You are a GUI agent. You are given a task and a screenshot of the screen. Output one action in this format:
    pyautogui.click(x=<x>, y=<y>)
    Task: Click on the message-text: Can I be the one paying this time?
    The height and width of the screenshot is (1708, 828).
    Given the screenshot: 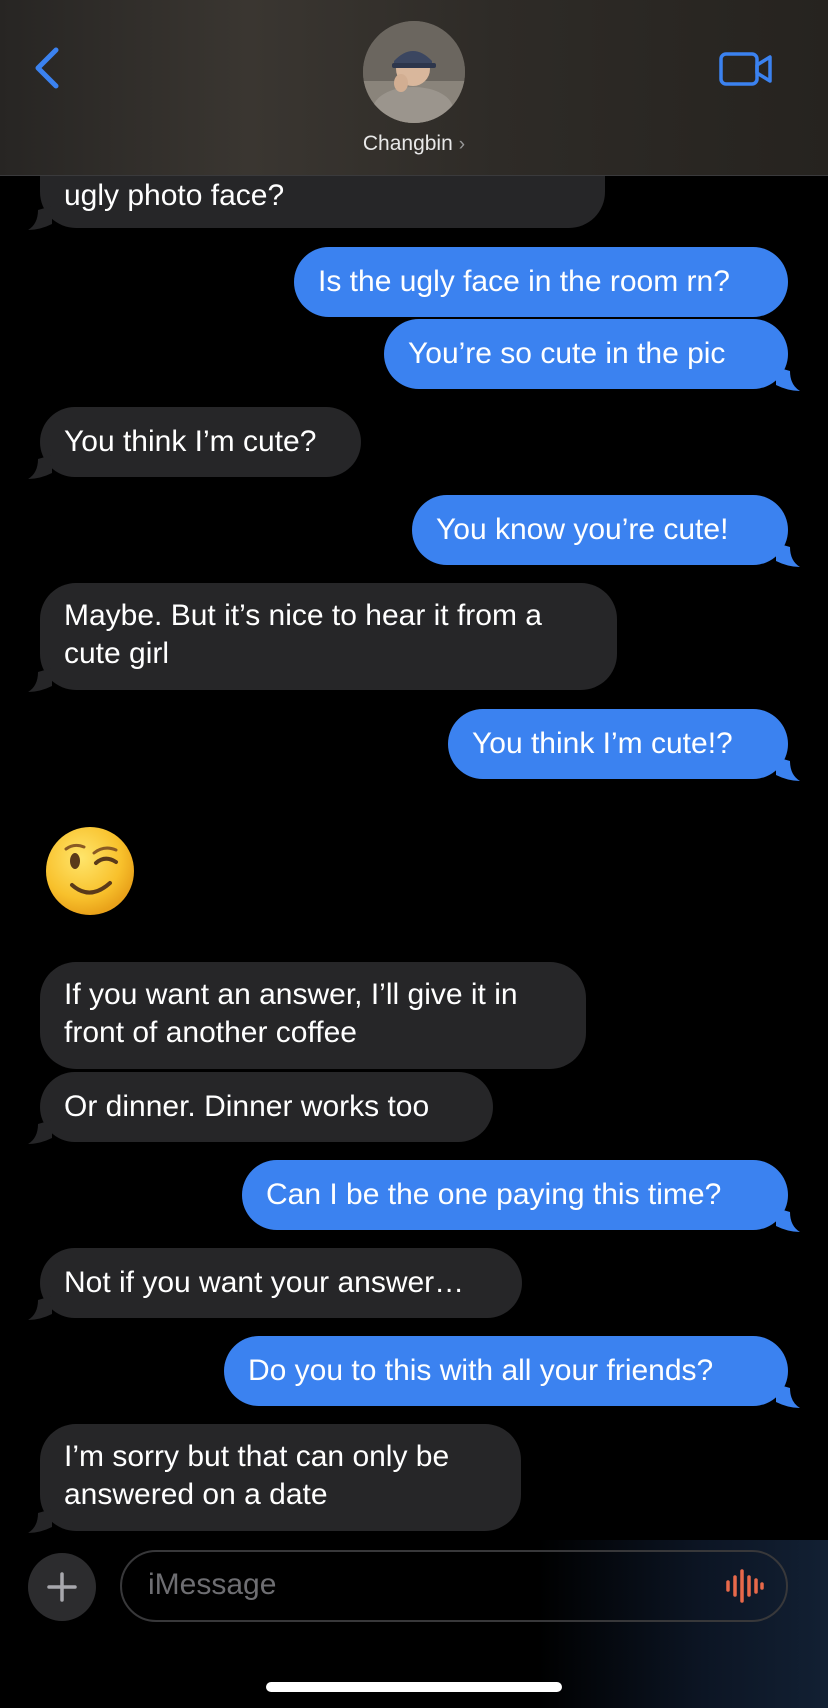 What is the action you would take?
    pyautogui.click(x=494, y=1194)
    